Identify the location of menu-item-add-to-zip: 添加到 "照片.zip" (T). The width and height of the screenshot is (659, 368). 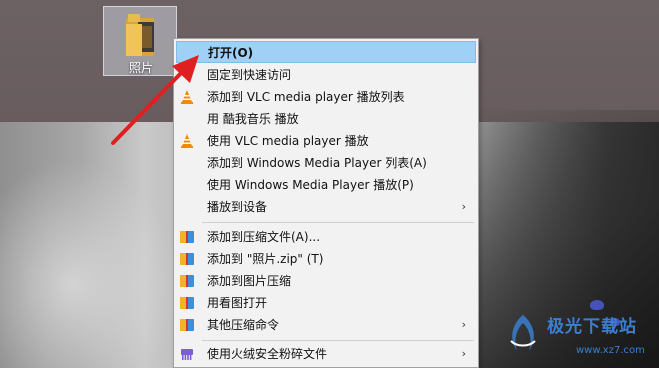
(326, 259).